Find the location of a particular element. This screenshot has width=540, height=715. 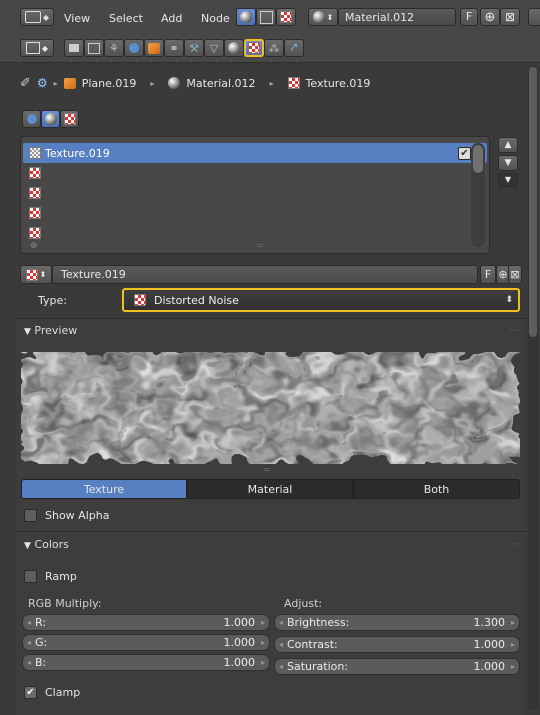

tab-texture: Texture is located at coordinates (104, 489).